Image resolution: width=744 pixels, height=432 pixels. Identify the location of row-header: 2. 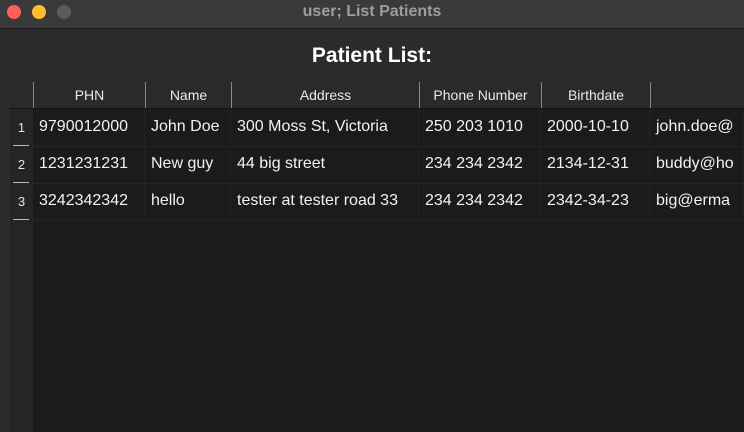
(21, 164).